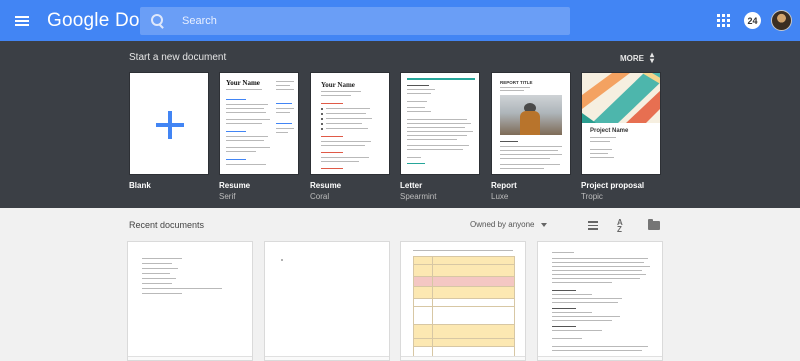 The image size is (800, 361). I want to click on plus-icon, so click(170, 125).